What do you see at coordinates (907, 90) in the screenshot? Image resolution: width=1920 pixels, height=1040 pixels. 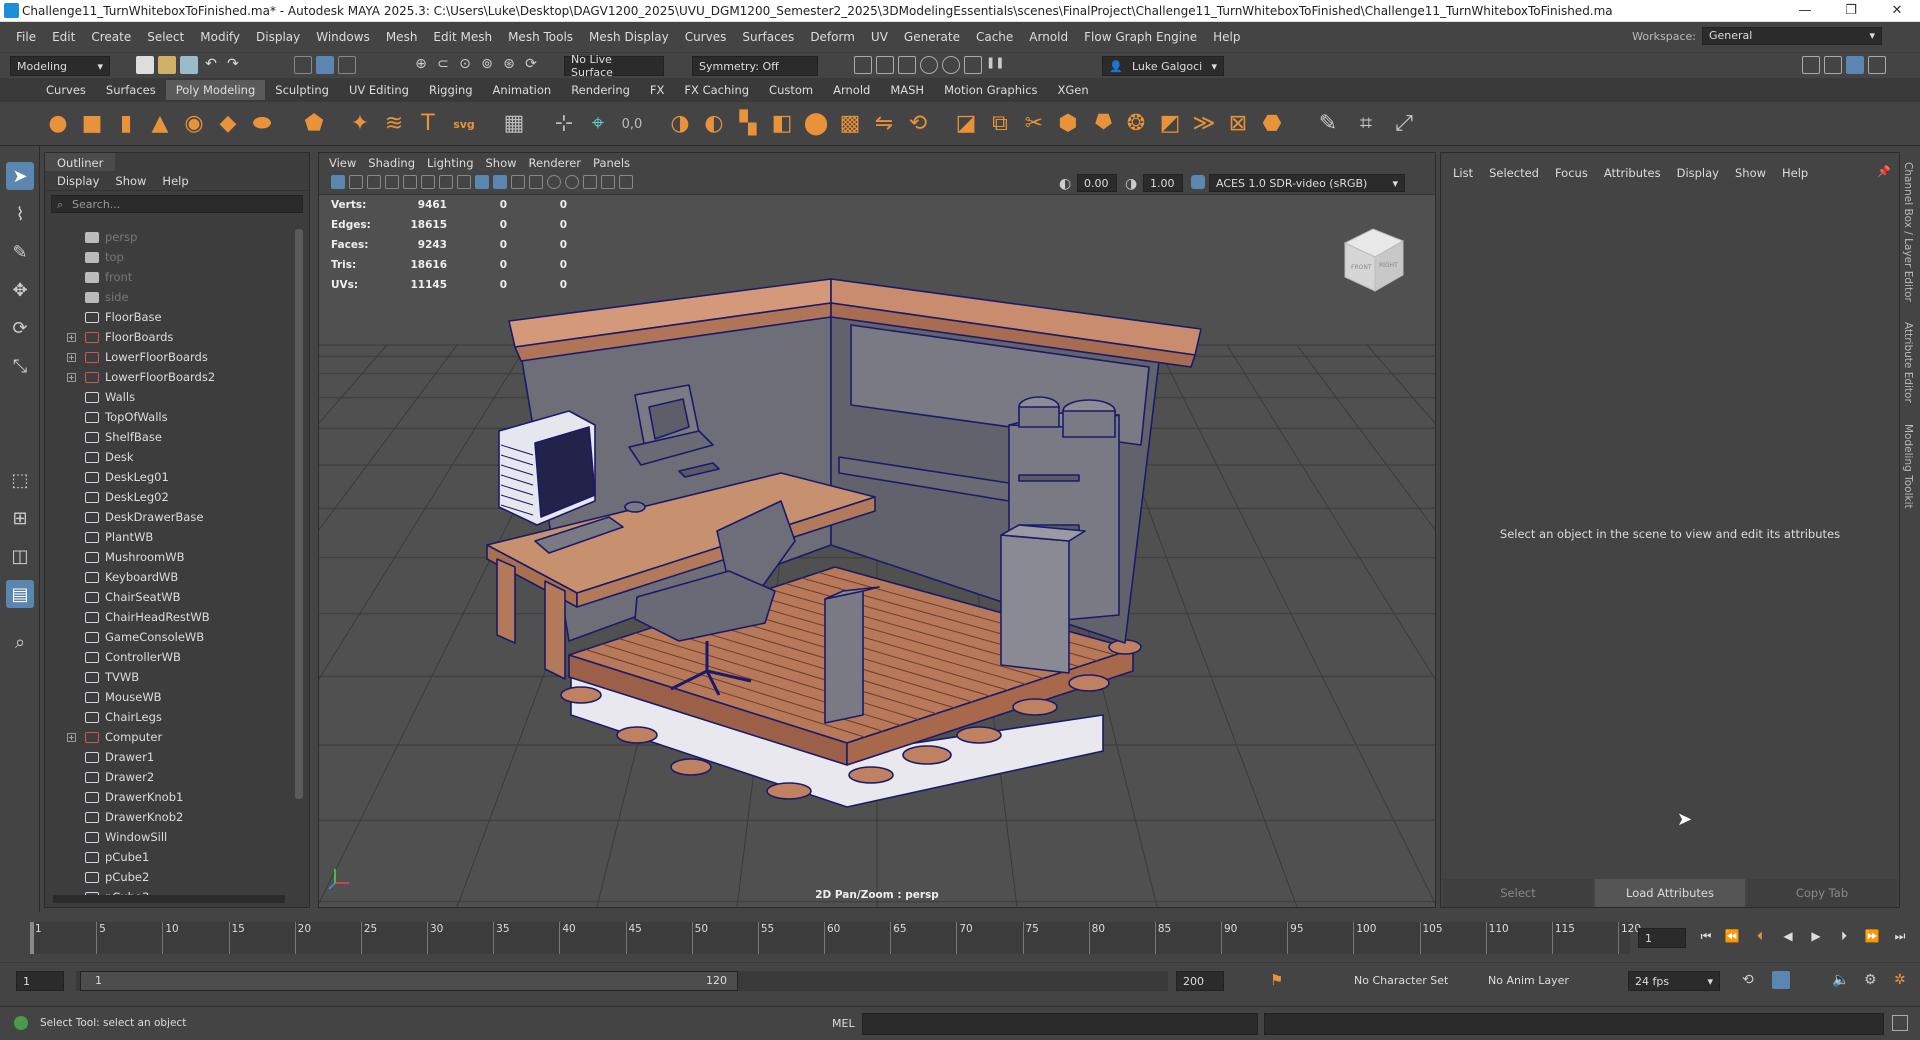 I see `shelf-tab-mash: MASH` at bounding box center [907, 90].